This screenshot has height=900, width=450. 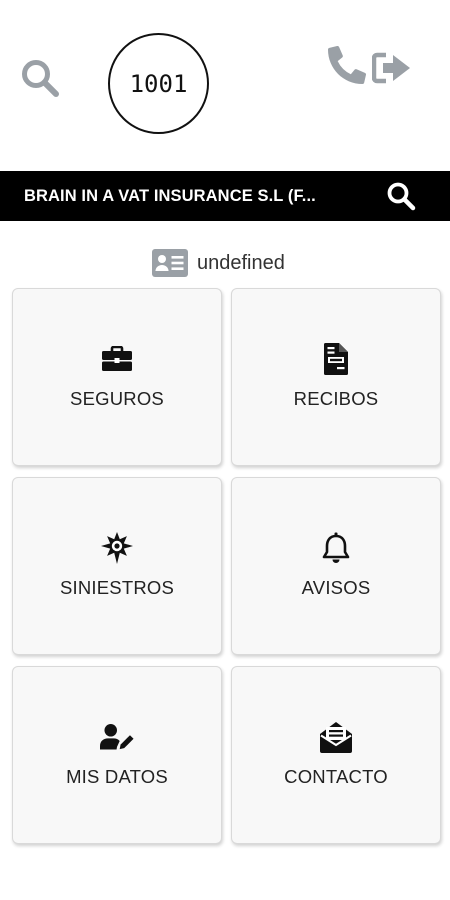 What do you see at coordinates (336, 776) in the screenshot?
I see `tile-label: CONTACTO` at bounding box center [336, 776].